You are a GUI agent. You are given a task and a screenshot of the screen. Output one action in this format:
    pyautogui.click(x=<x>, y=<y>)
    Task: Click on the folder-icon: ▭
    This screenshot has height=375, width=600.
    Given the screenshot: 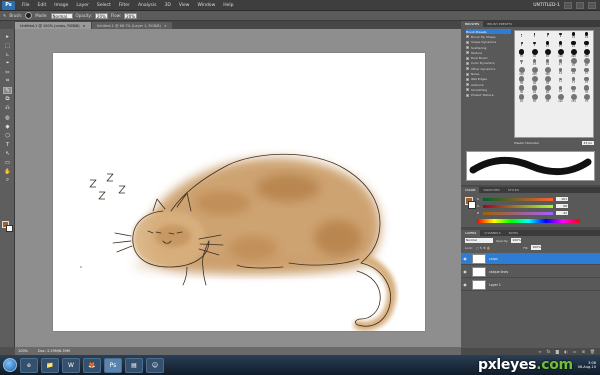 What is the action you would take?
    pyautogui.click(x=575, y=351)
    